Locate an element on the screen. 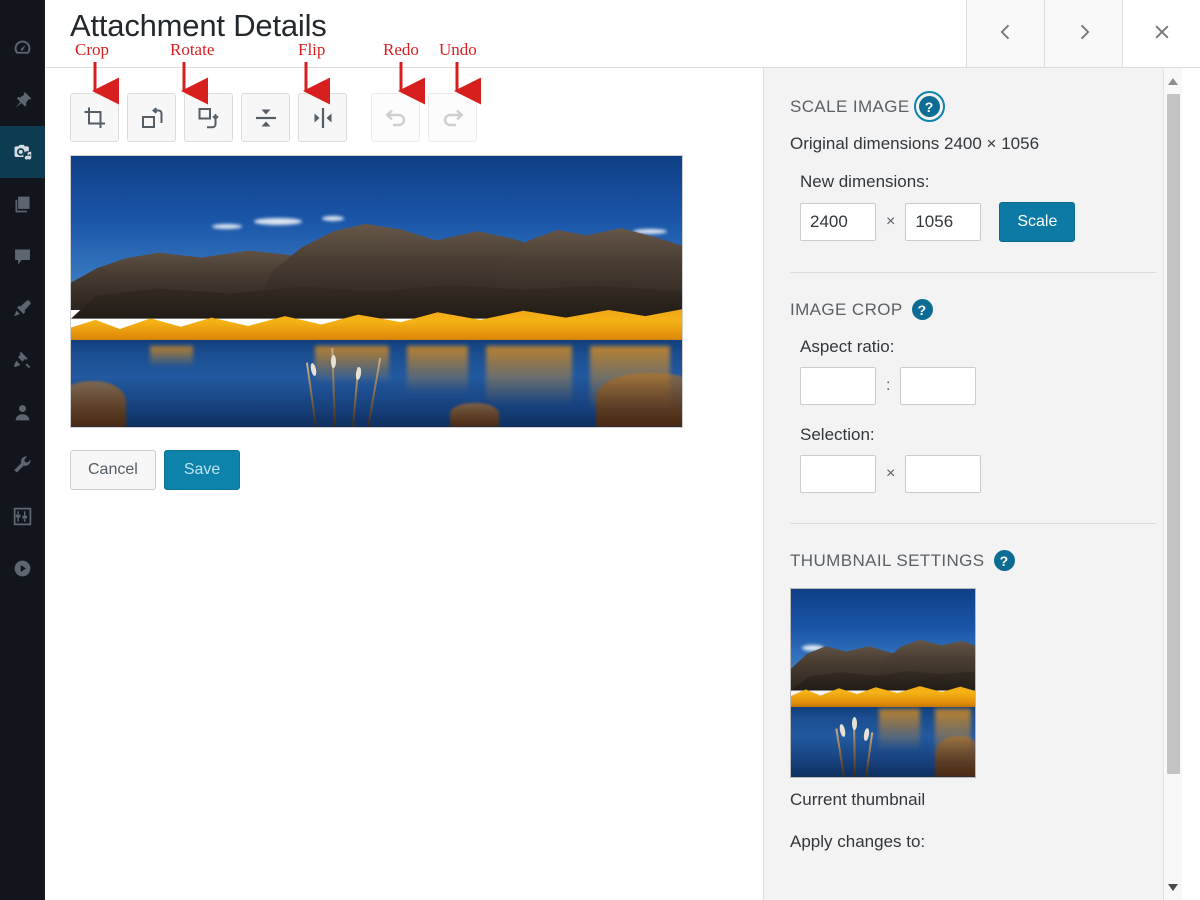  rotate-right-button is located at coordinates (208, 117).